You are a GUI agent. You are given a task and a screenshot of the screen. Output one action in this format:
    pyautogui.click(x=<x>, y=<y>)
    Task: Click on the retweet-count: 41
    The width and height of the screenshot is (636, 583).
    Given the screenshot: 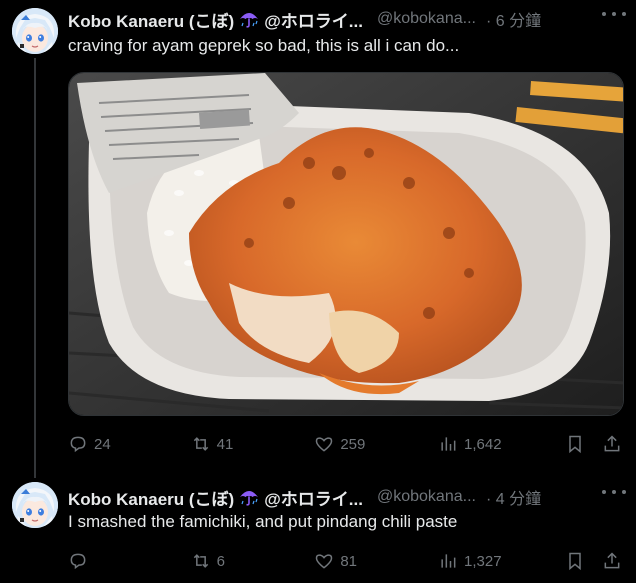 What is the action you would take?
    pyautogui.click(x=225, y=444)
    